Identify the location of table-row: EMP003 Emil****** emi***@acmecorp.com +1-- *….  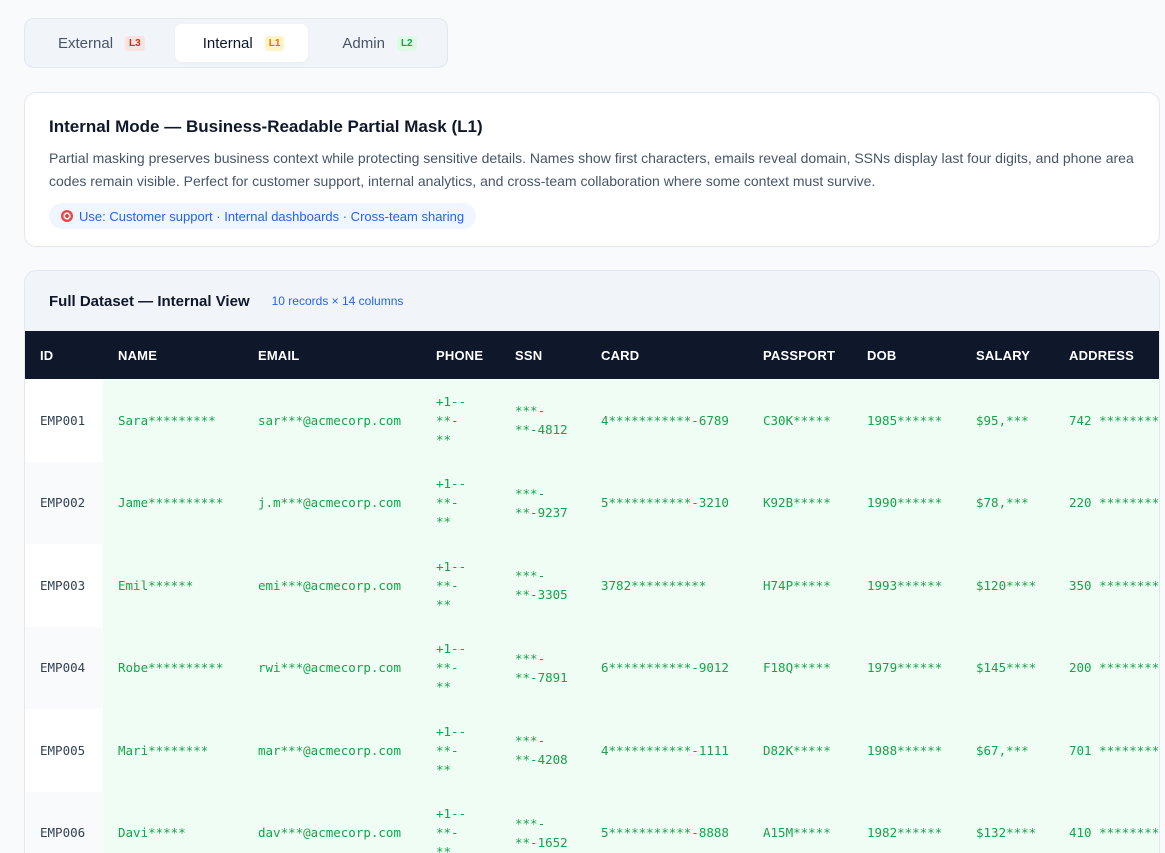
(592, 585).